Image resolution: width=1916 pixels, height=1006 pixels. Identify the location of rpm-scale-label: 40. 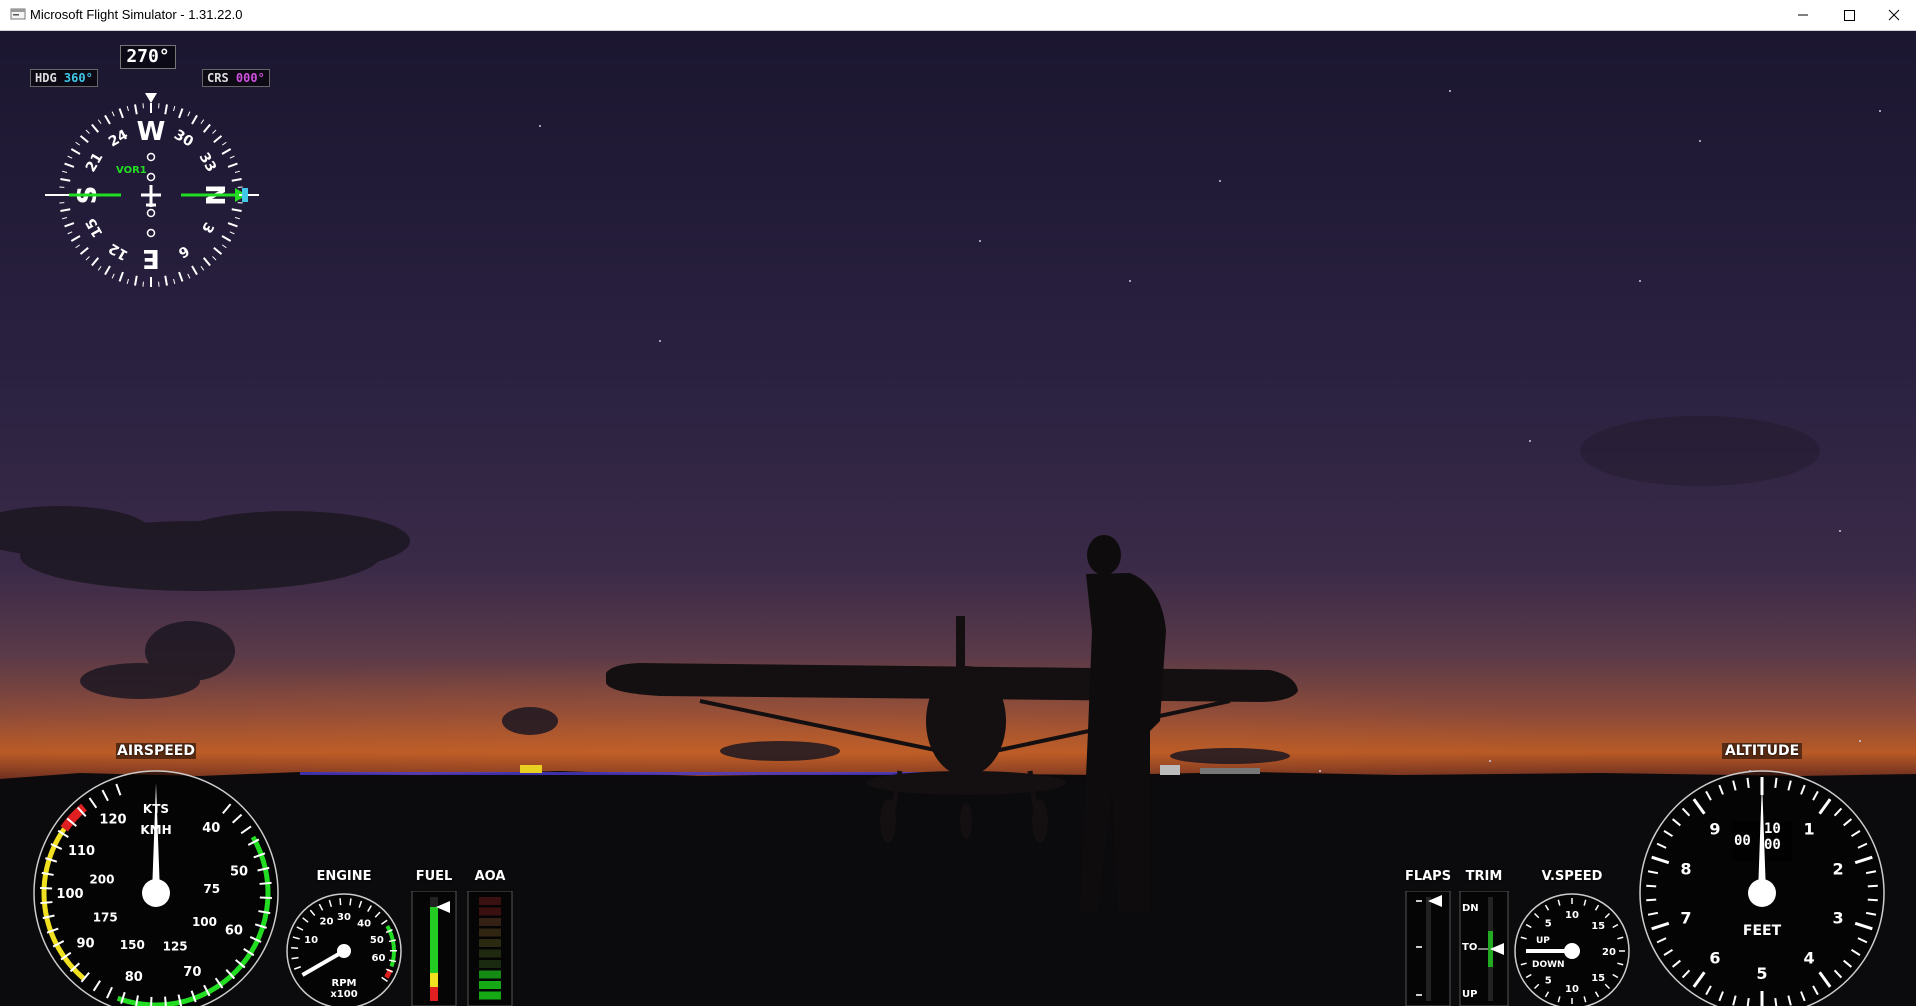
(364, 923).